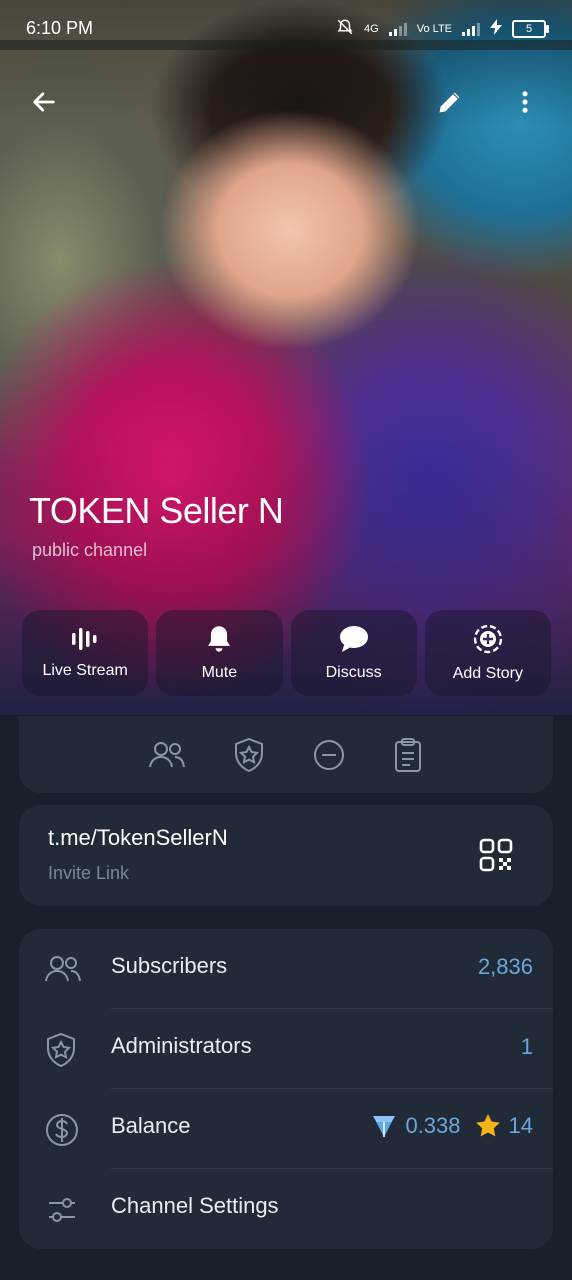  I want to click on status-bar: 6:10 PM 4G Vo LTE 5, so click(286, 29).